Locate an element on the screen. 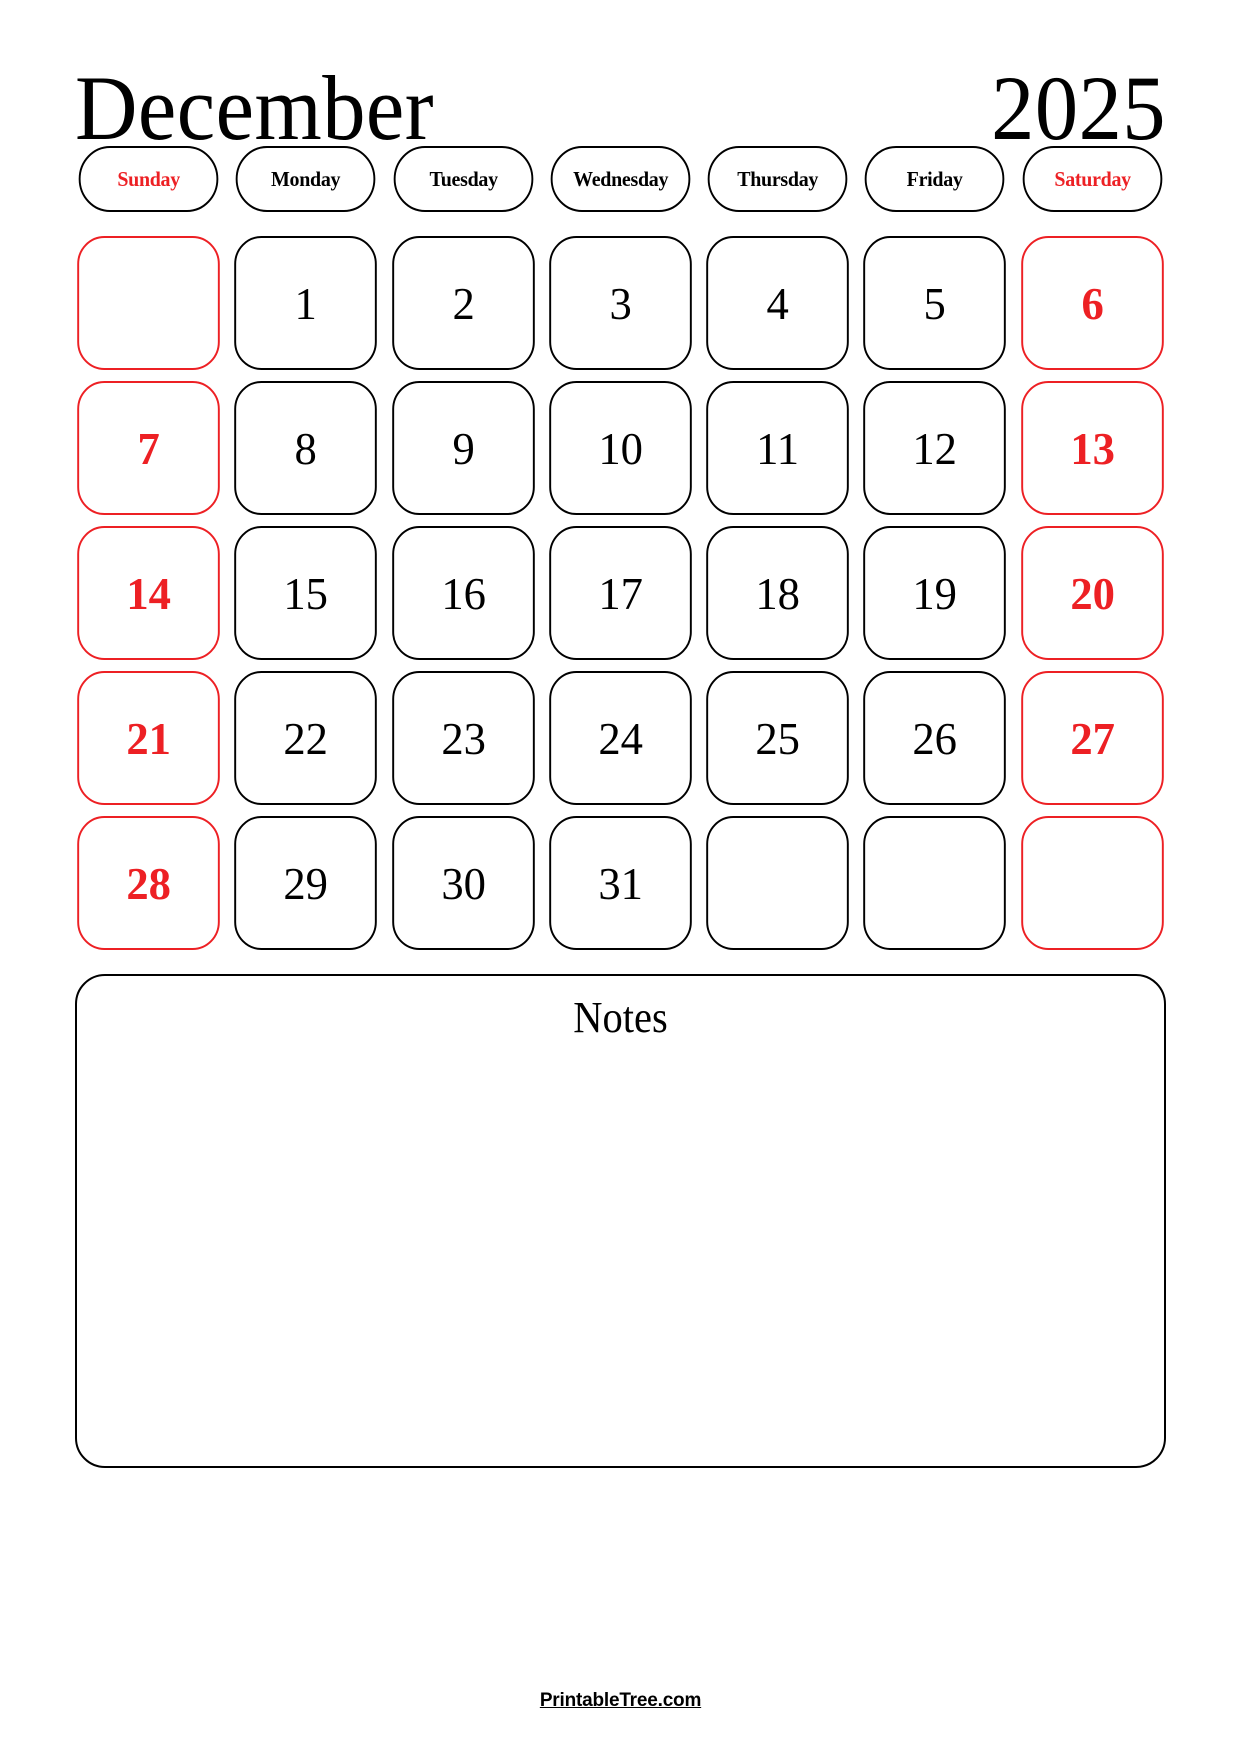 This screenshot has width=1241, height=1755. day-cell-27: 27 is located at coordinates (1092, 738).